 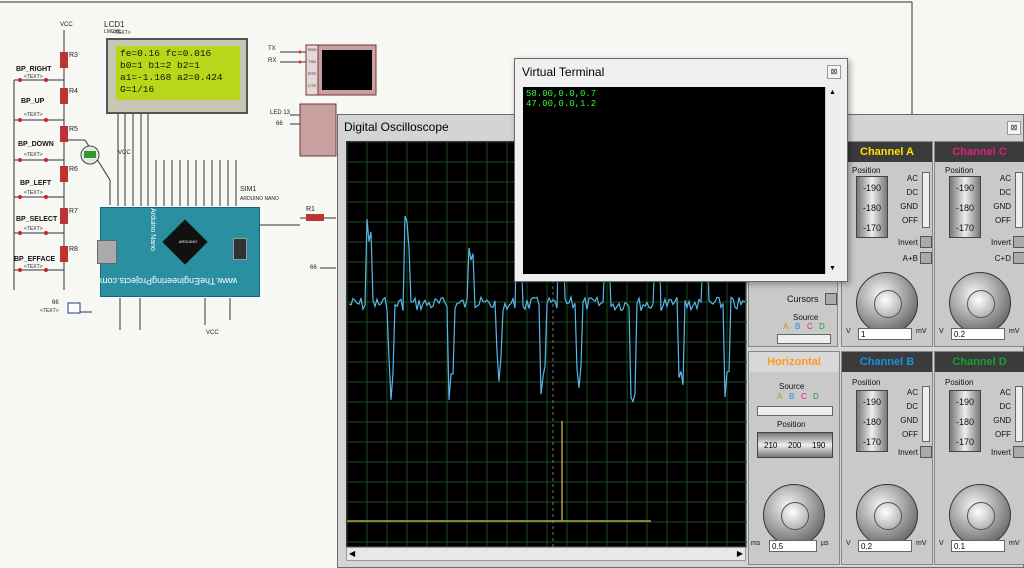 What do you see at coordinates (73, 55) in the screenshot?
I see `r3-label: R3` at bounding box center [73, 55].